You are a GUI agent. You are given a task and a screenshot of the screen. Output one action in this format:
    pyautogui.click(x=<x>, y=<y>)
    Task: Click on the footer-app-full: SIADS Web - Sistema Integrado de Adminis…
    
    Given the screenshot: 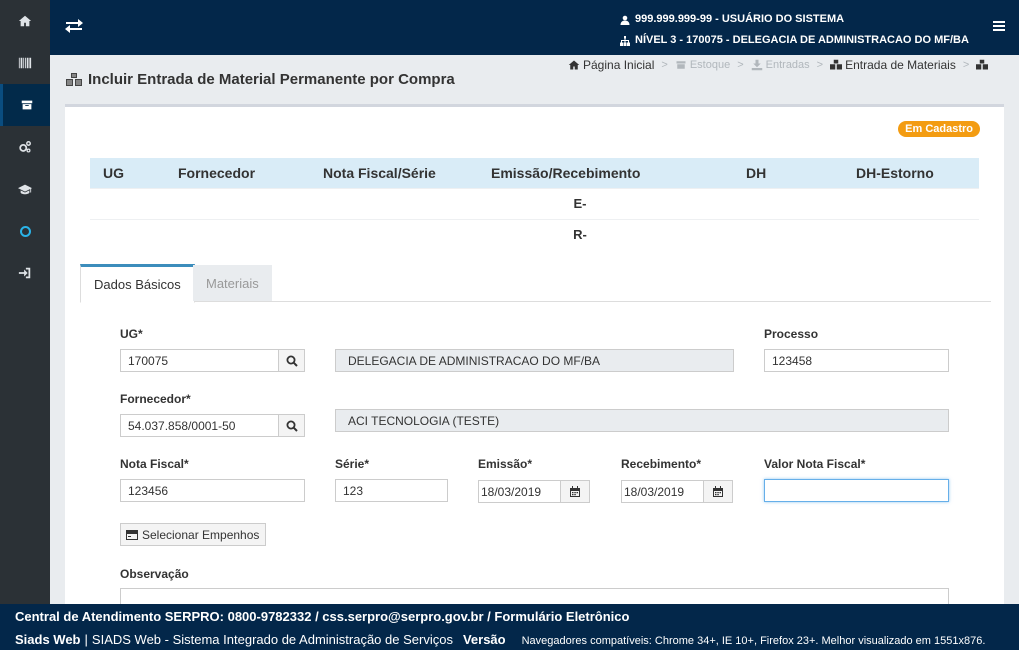 What is the action you would take?
    pyautogui.click(x=272, y=639)
    